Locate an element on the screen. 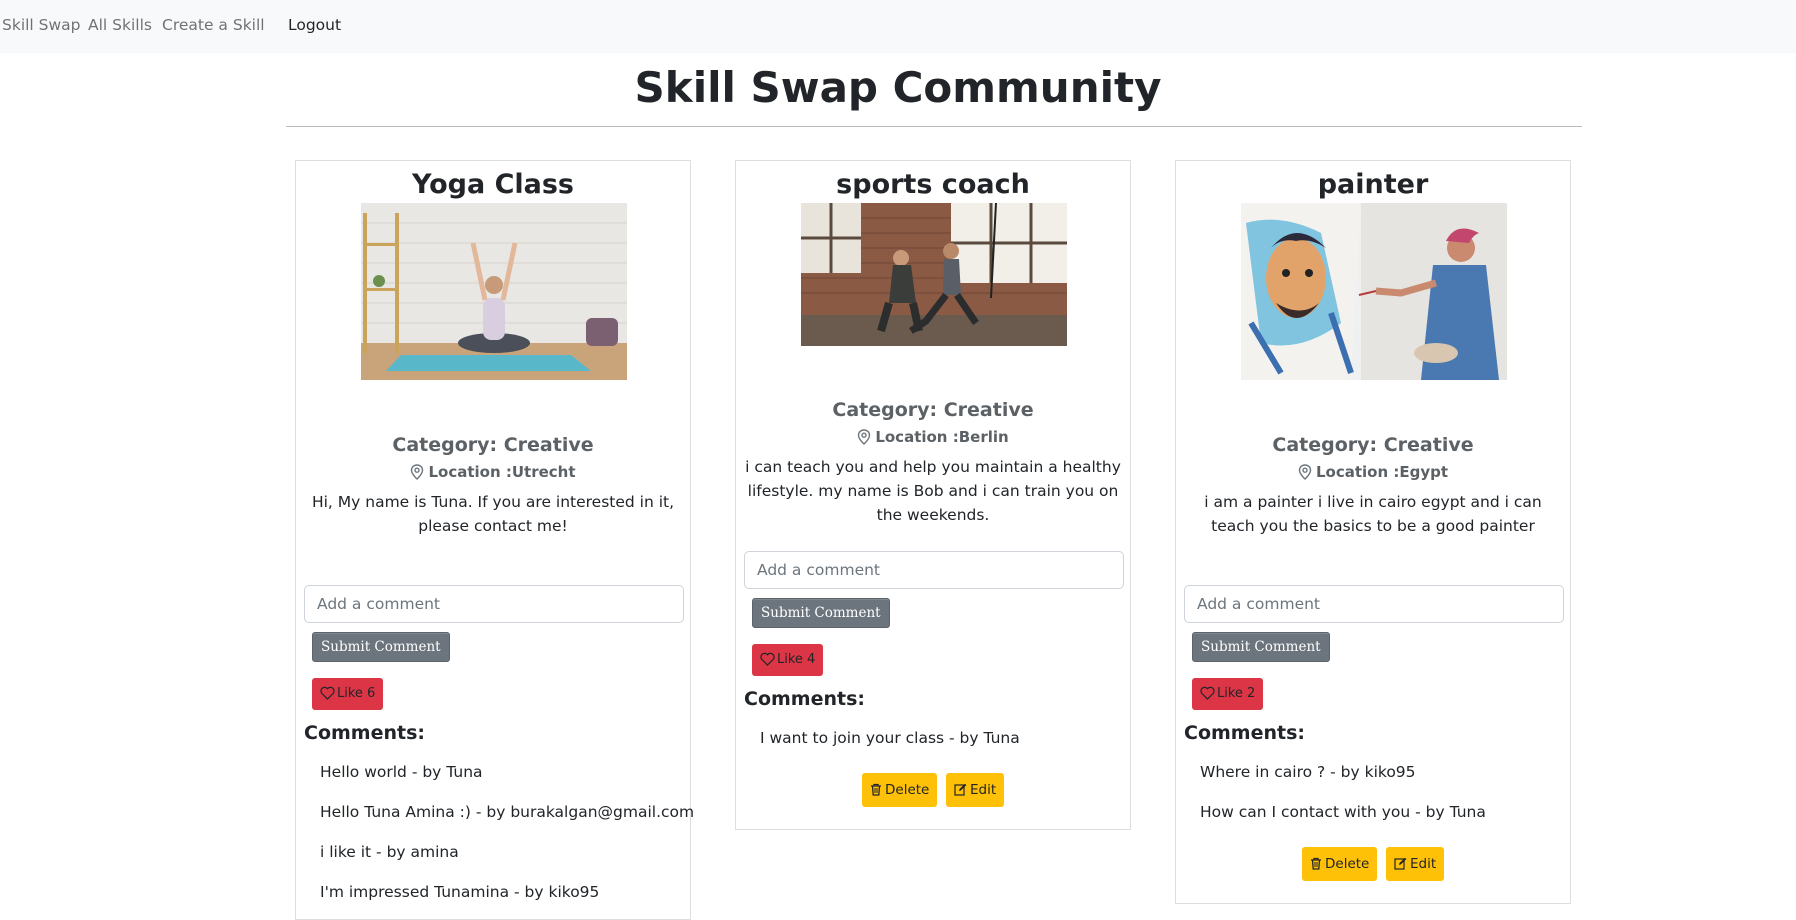  nav-logout-link: Logout is located at coordinates (314, 25).